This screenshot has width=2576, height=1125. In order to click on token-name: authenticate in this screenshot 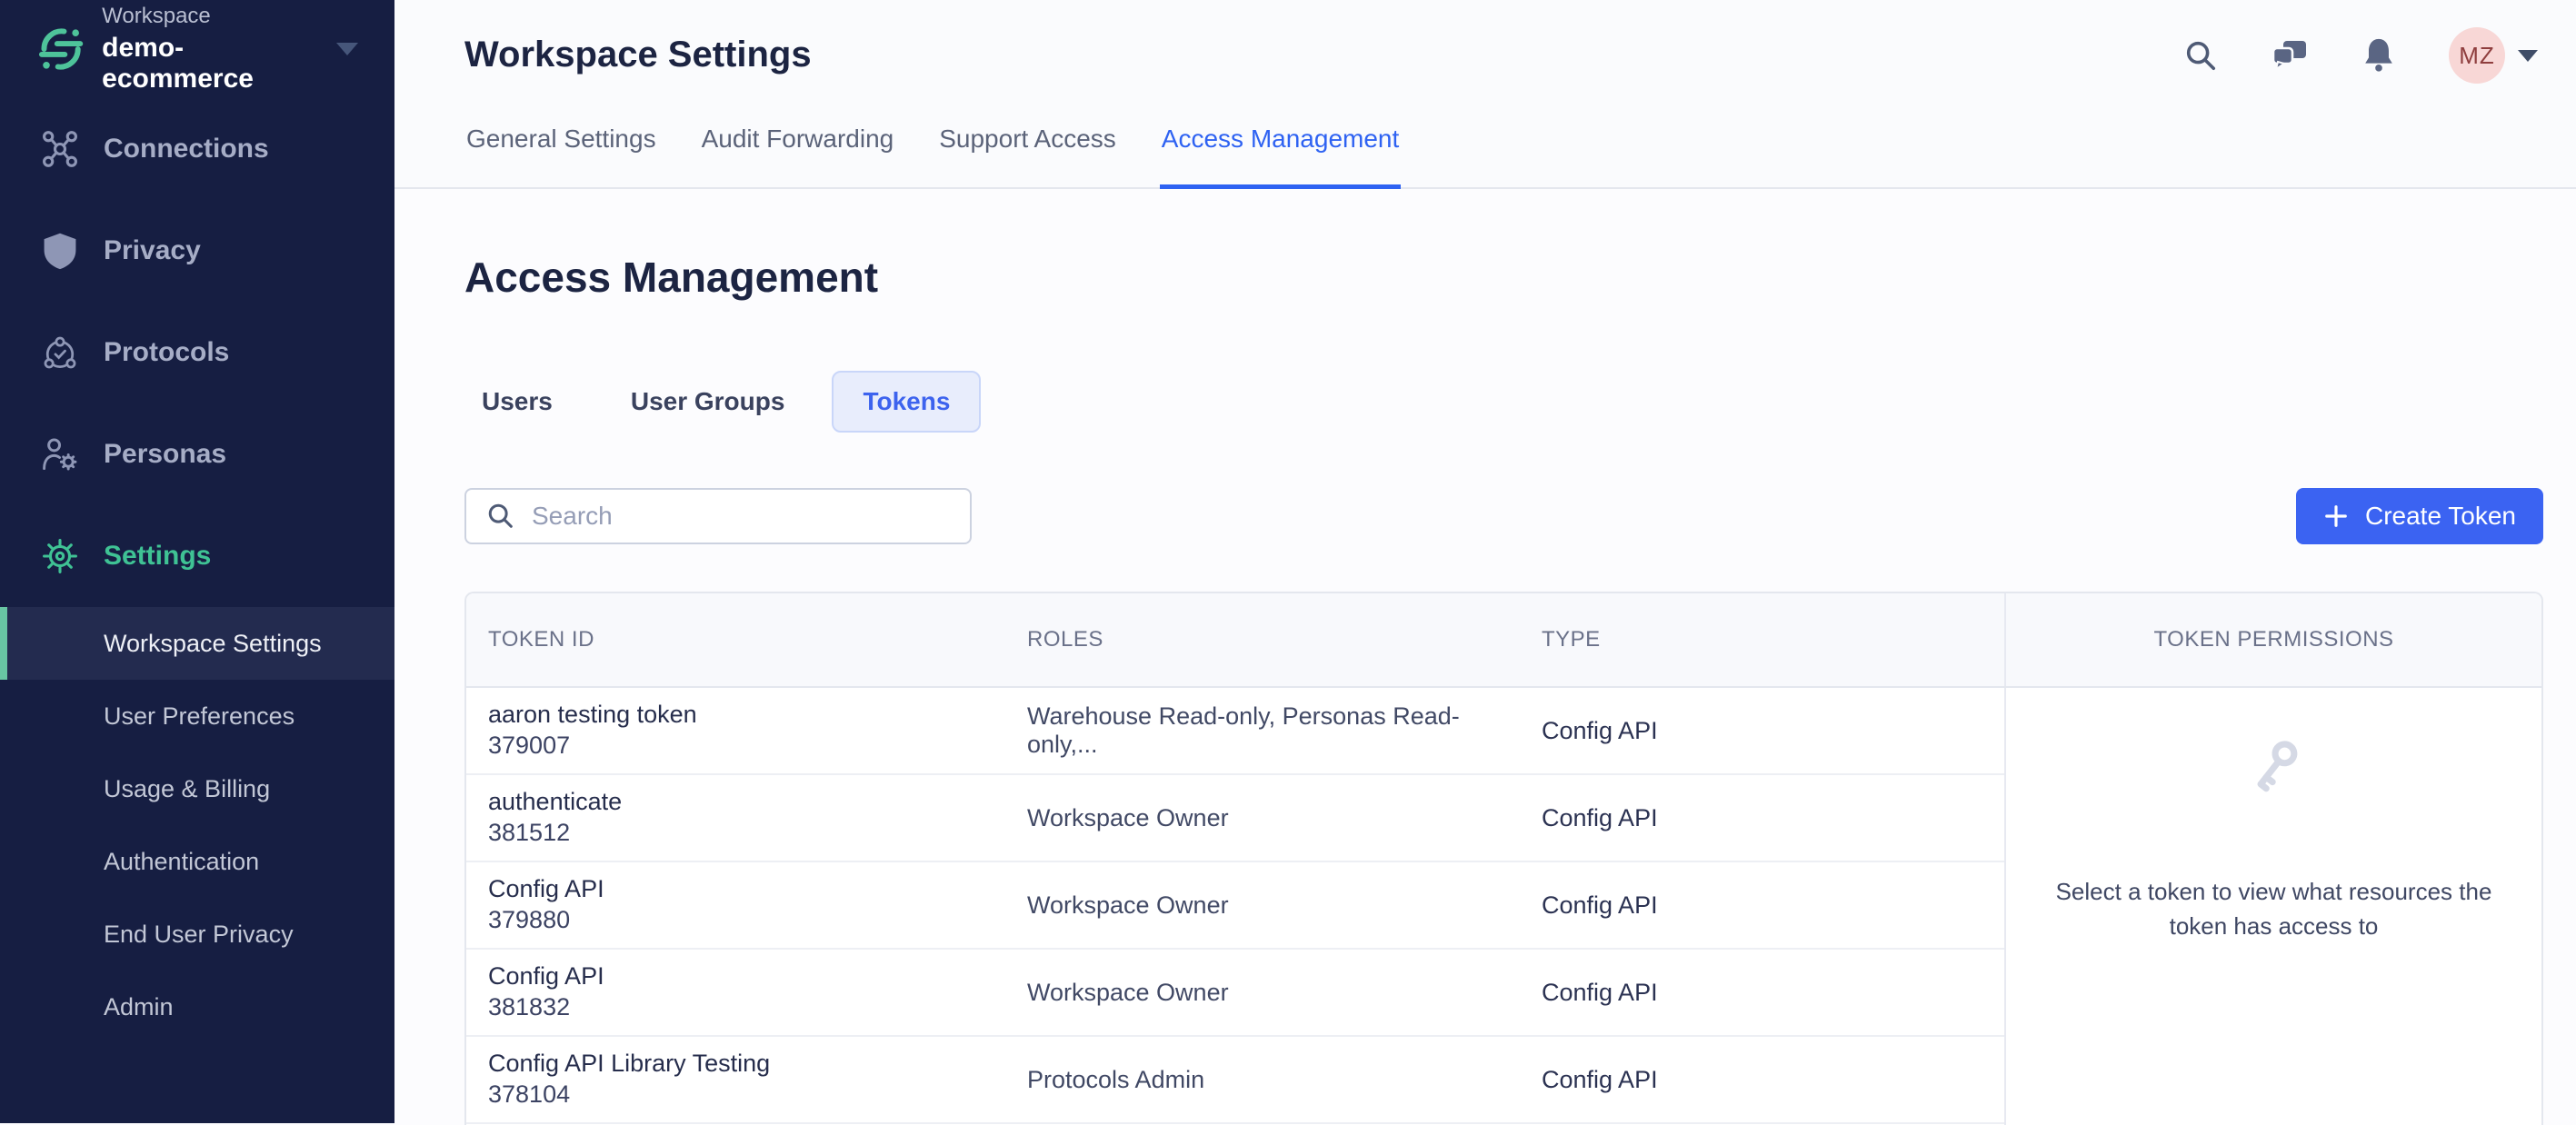, I will do `click(555, 802)`.